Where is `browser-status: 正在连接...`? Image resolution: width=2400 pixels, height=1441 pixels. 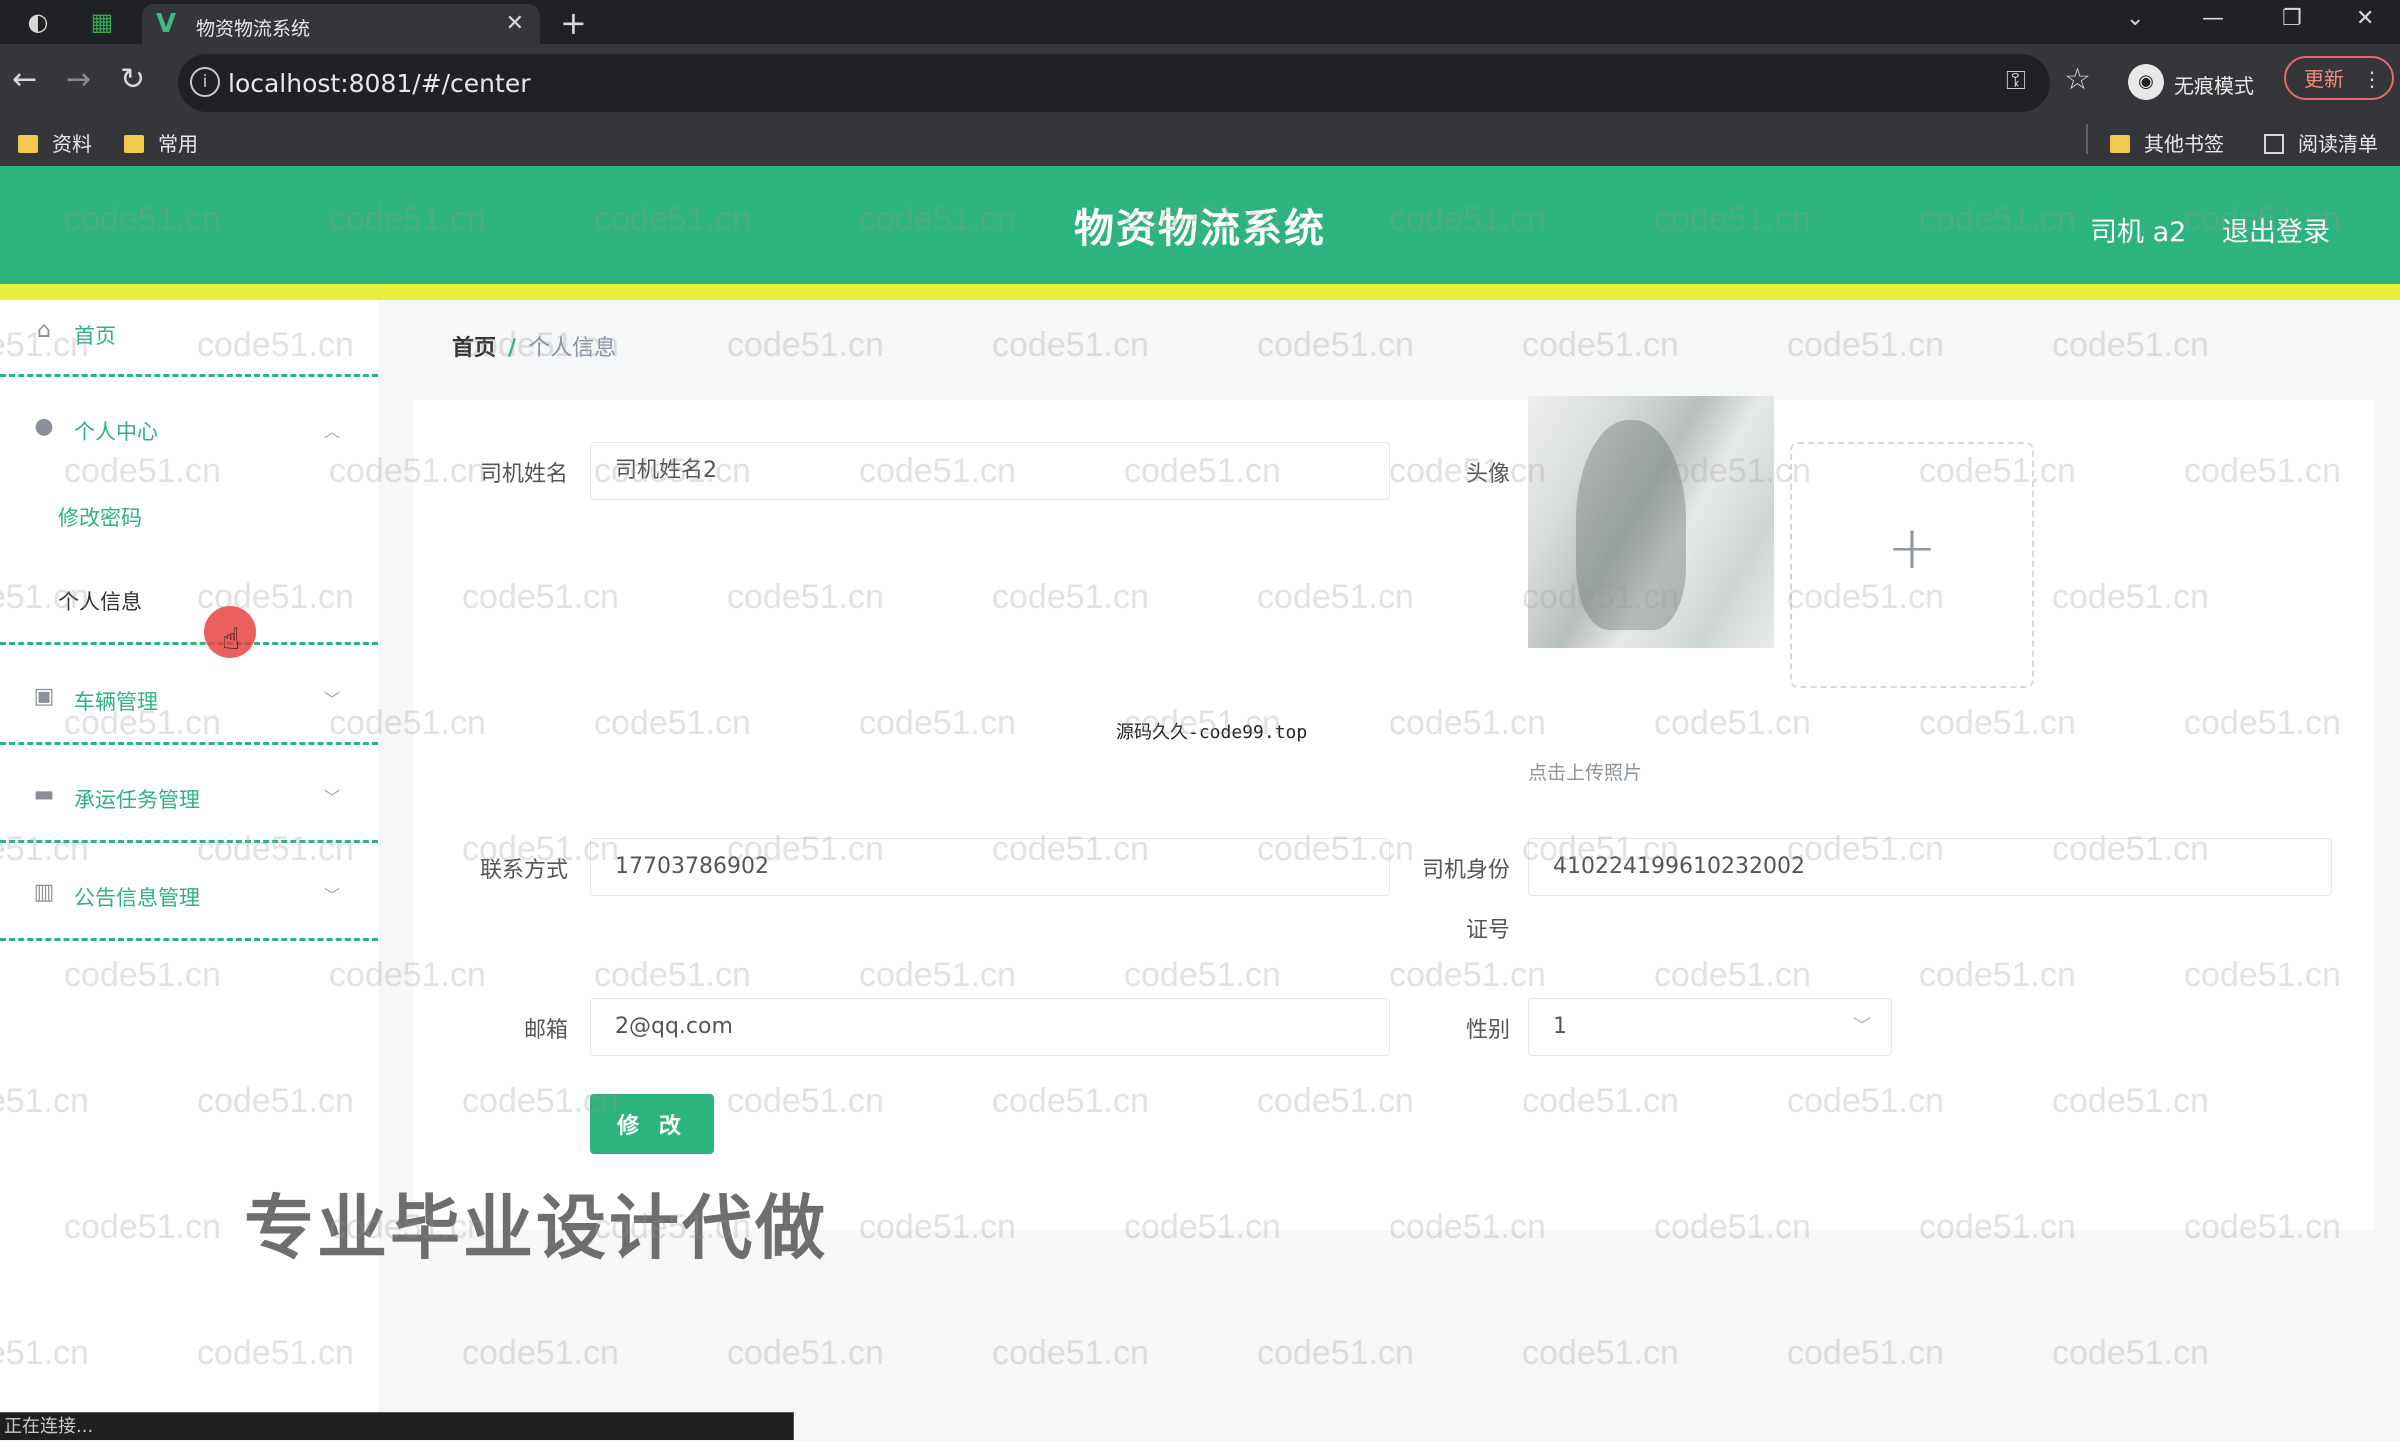
browser-status: 正在连接... is located at coordinates (397, 1426).